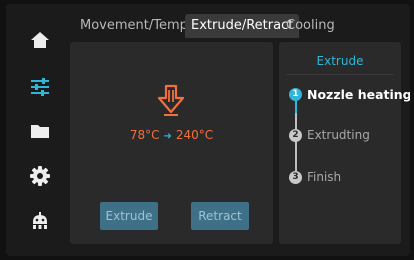  I want to click on sidebar, so click(36, 130).